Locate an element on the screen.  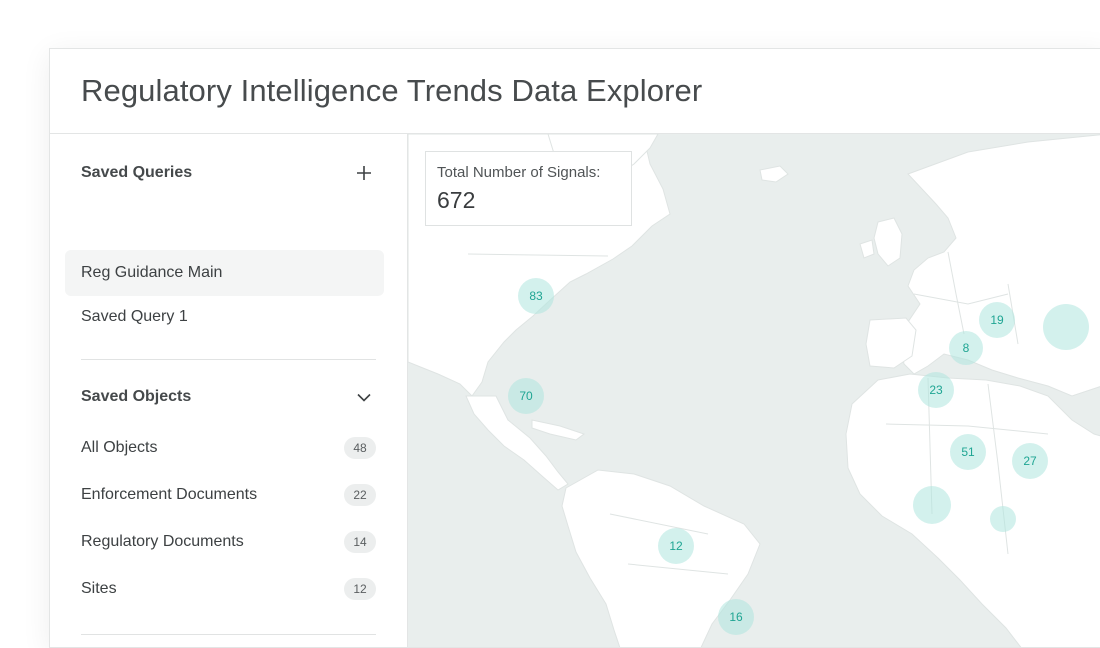
iceland-landmass is located at coordinates (774, 174).